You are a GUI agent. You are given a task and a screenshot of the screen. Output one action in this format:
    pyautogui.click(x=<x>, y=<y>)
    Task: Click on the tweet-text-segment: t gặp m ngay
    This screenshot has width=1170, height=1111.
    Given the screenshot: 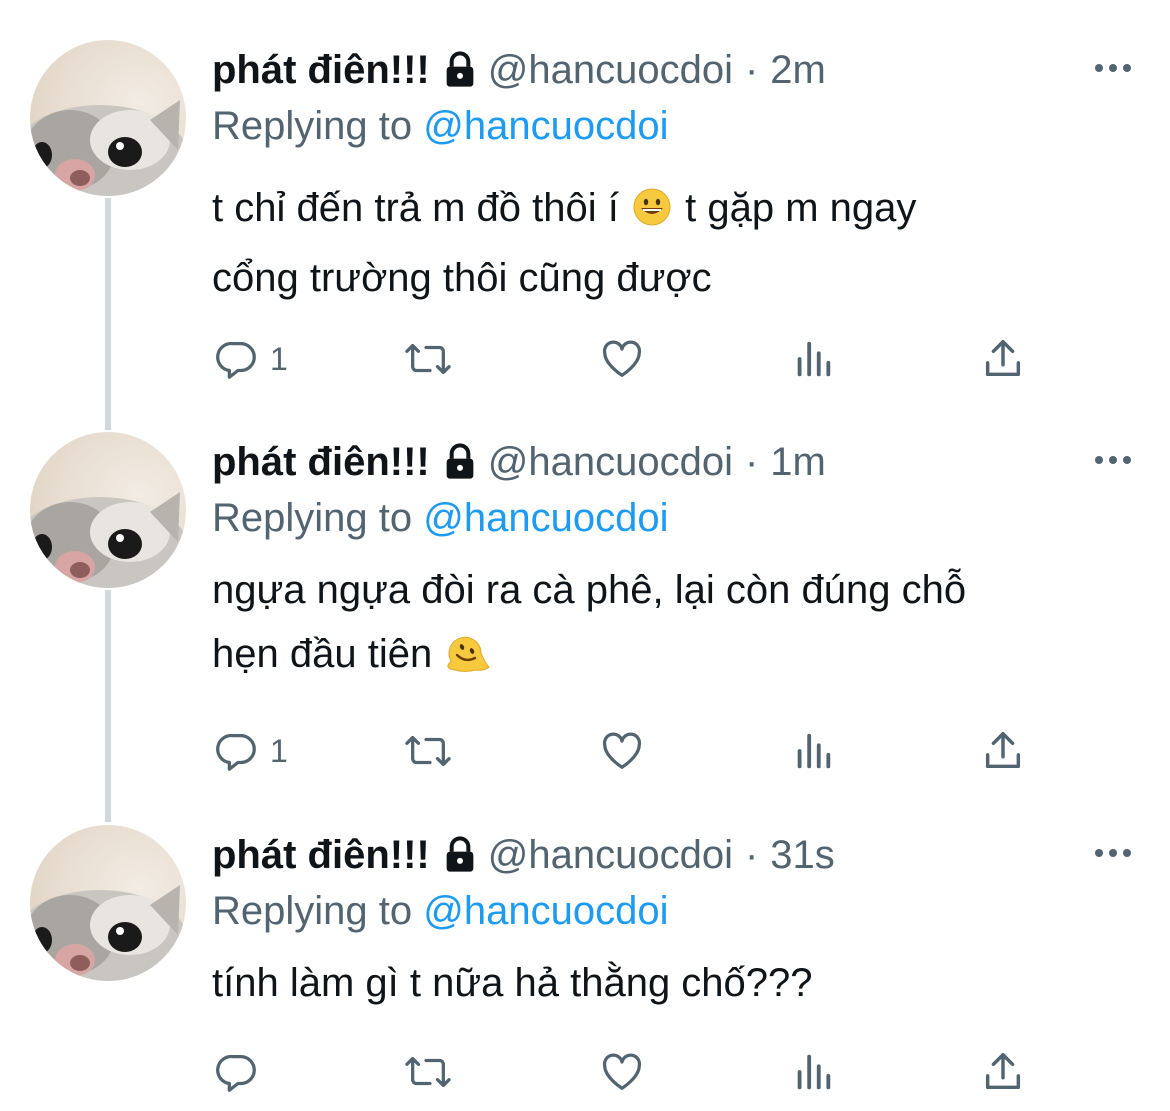 What is the action you would take?
    pyautogui.click(x=801, y=208)
    